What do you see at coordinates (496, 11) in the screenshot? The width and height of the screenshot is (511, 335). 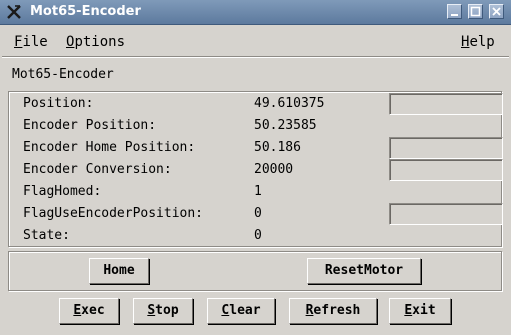 I see `close-icon` at bounding box center [496, 11].